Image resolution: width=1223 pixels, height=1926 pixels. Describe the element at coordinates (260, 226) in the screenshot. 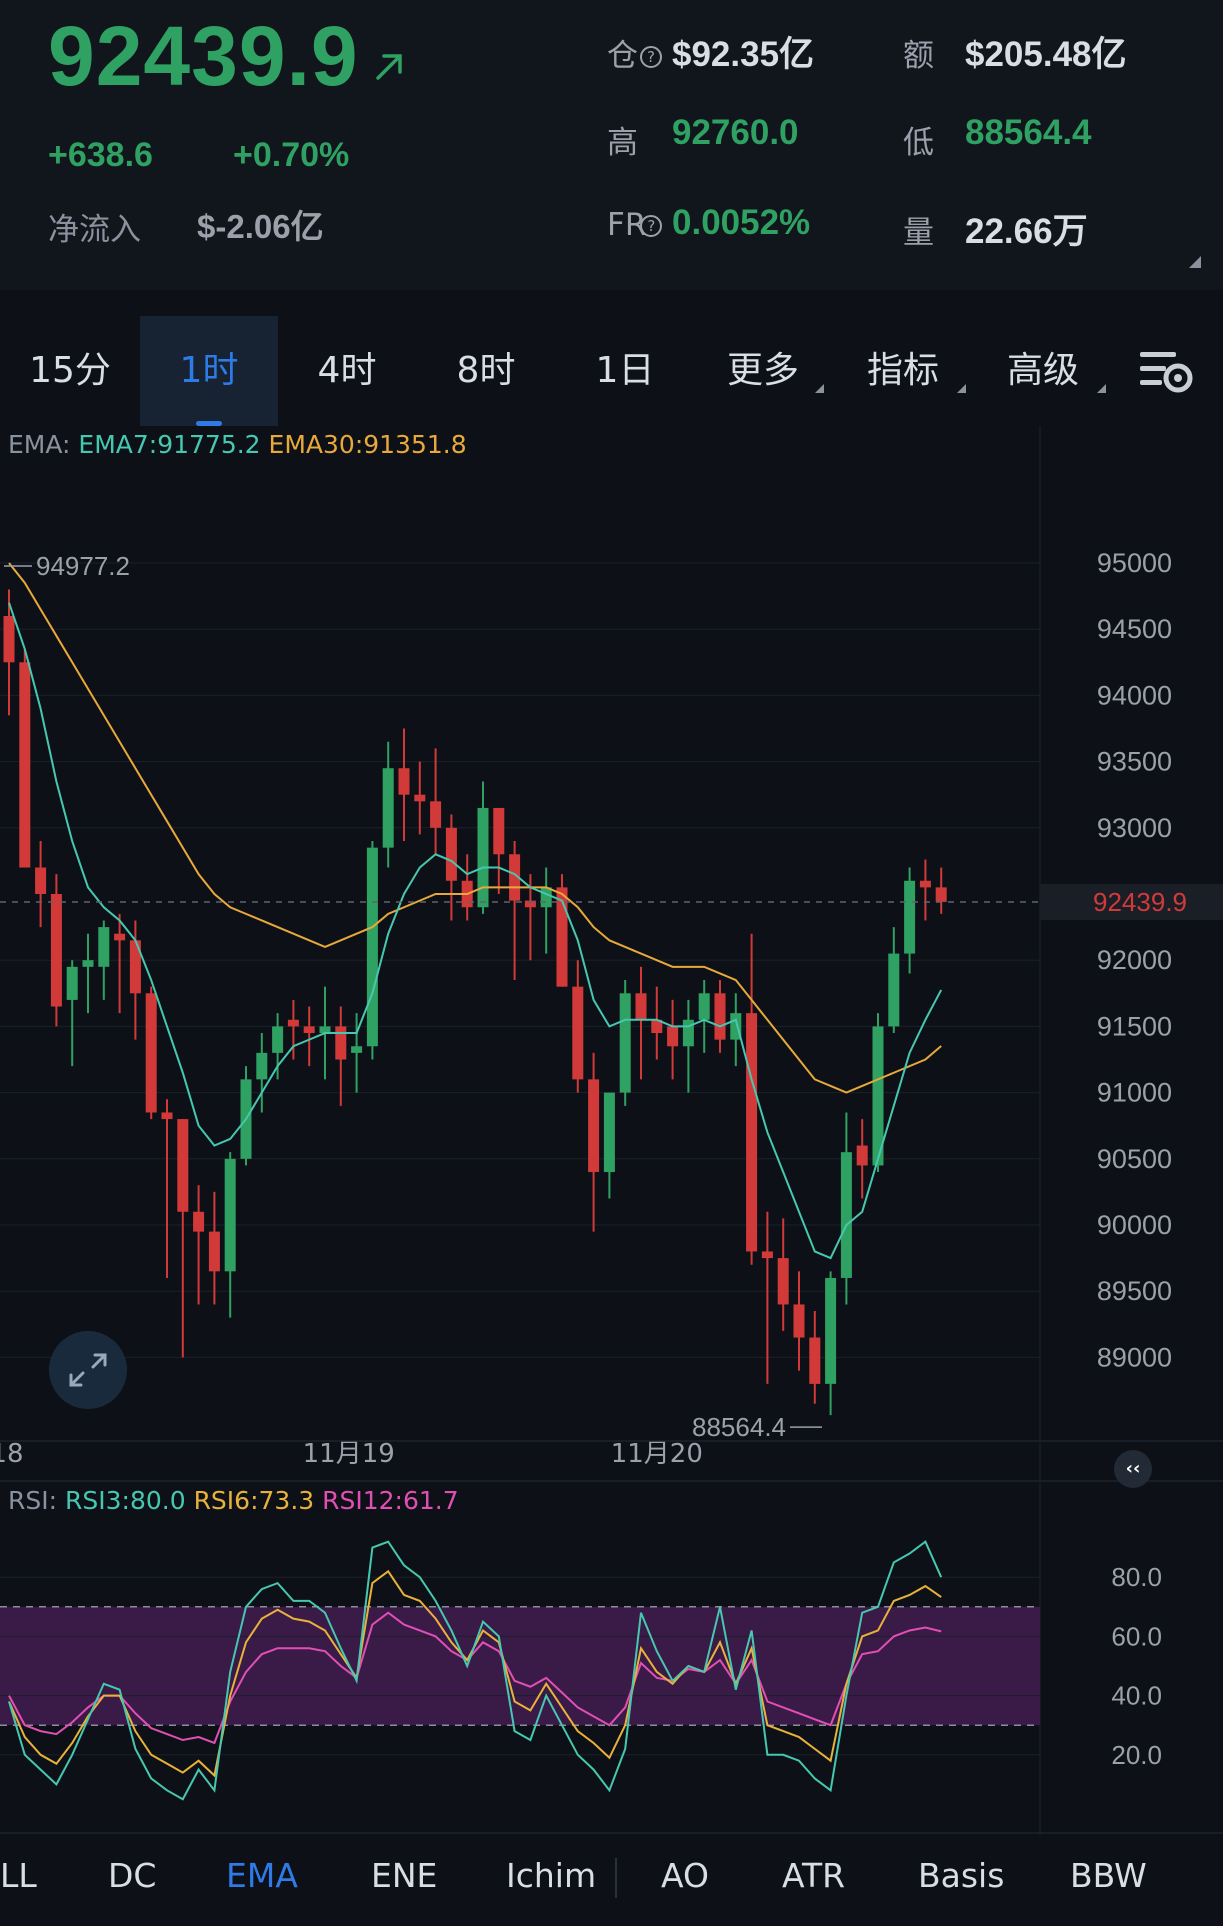

I see `net-inflow-value: $-2.06亿` at that location.